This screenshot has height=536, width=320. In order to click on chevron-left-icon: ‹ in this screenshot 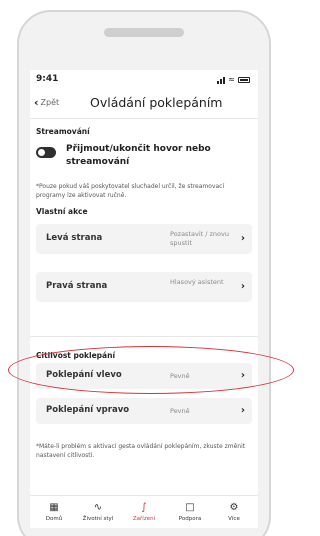, I will do `click(36, 102)`.